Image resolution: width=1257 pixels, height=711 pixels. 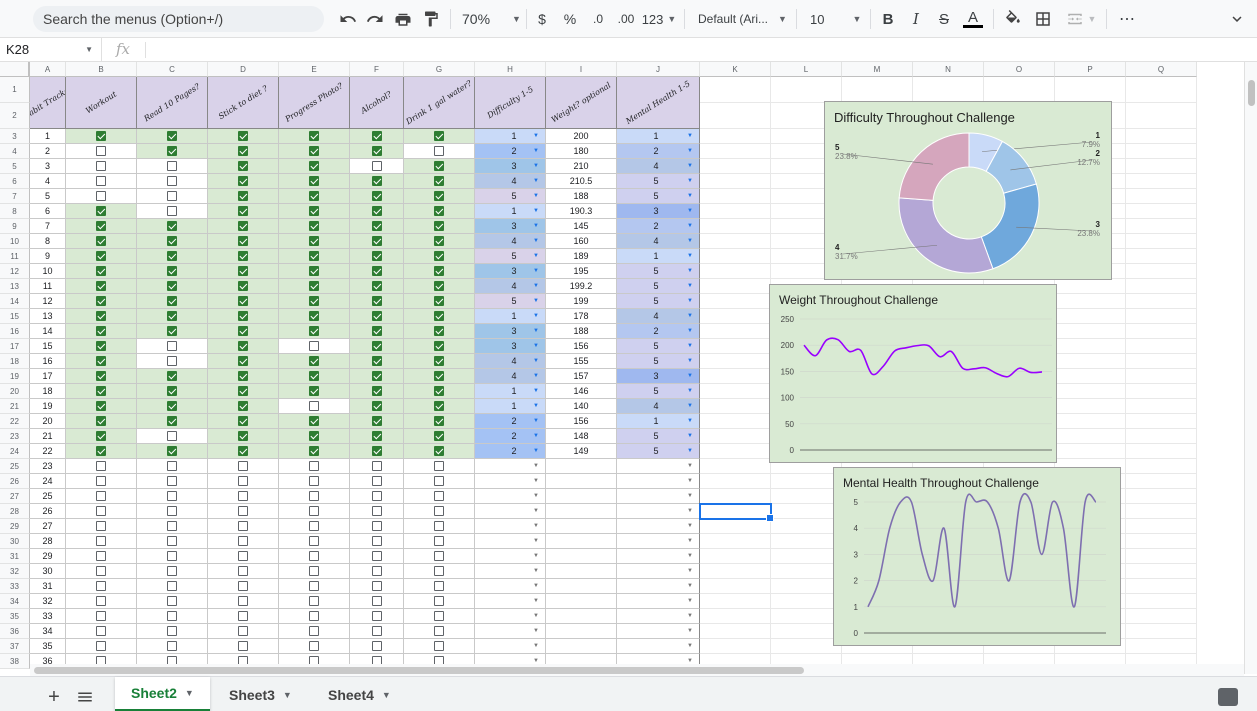 I want to click on row-header-31: 31, so click(x=15, y=556).